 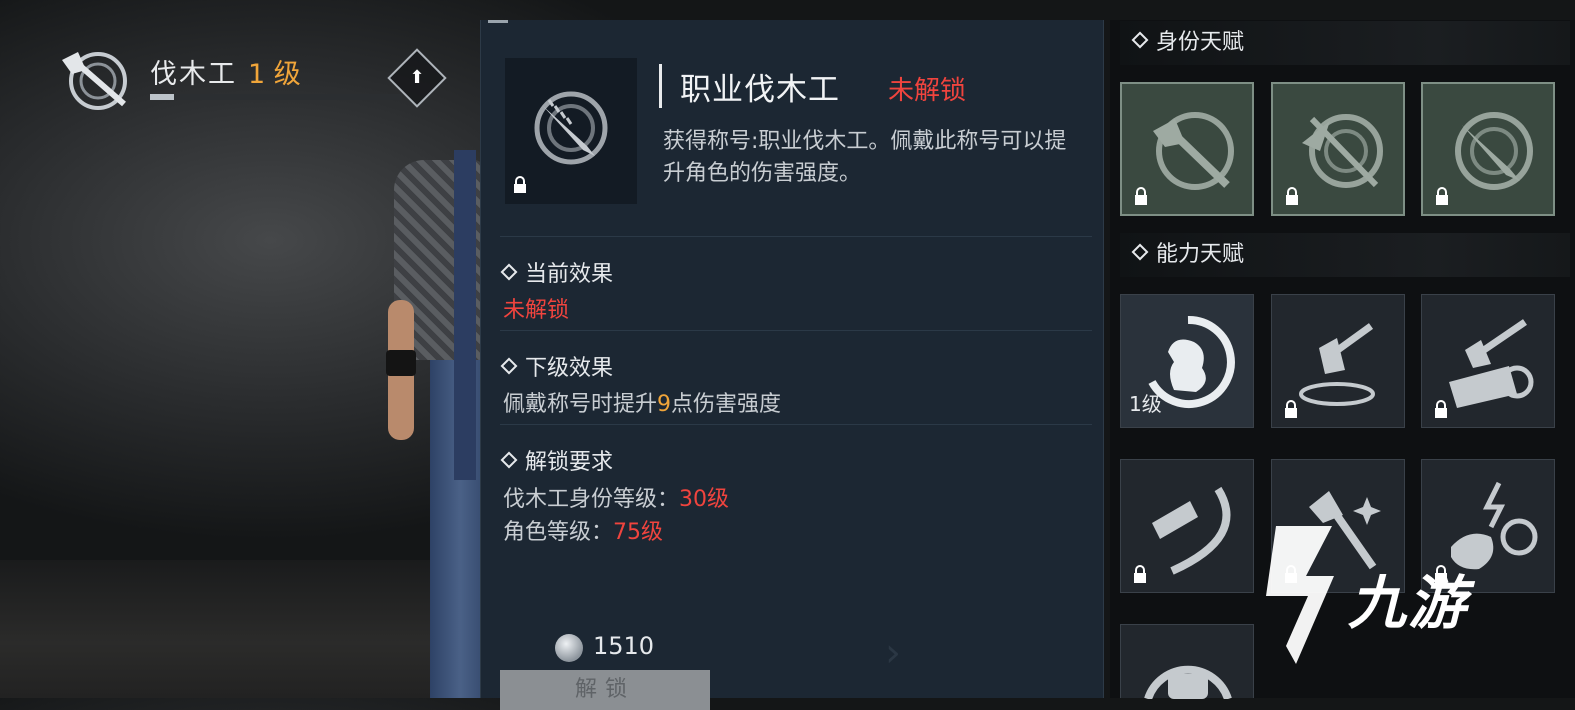 I want to click on requirement-character-level: 角色等级：75级, so click(x=583, y=532).